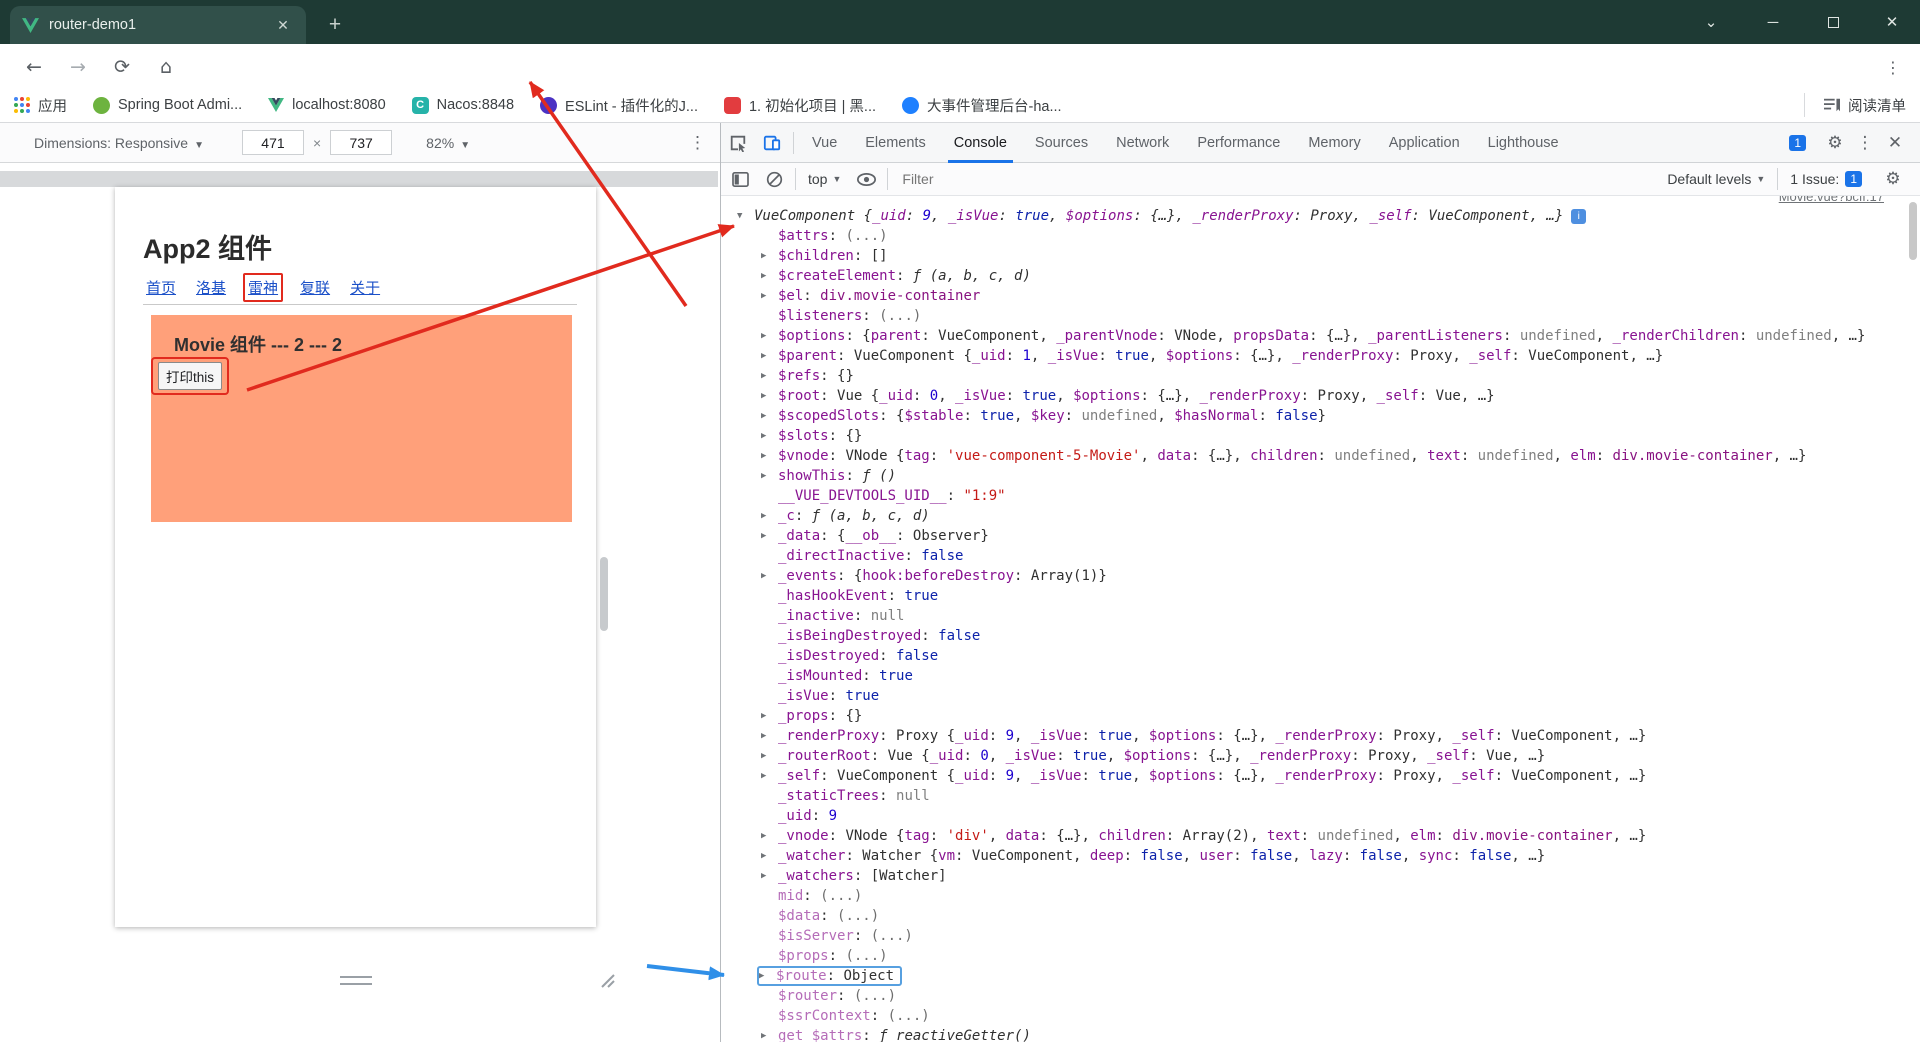  What do you see at coordinates (1835, 143) in the screenshot?
I see `devtools-settings-gear-icon: ⚙` at bounding box center [1835, 143].